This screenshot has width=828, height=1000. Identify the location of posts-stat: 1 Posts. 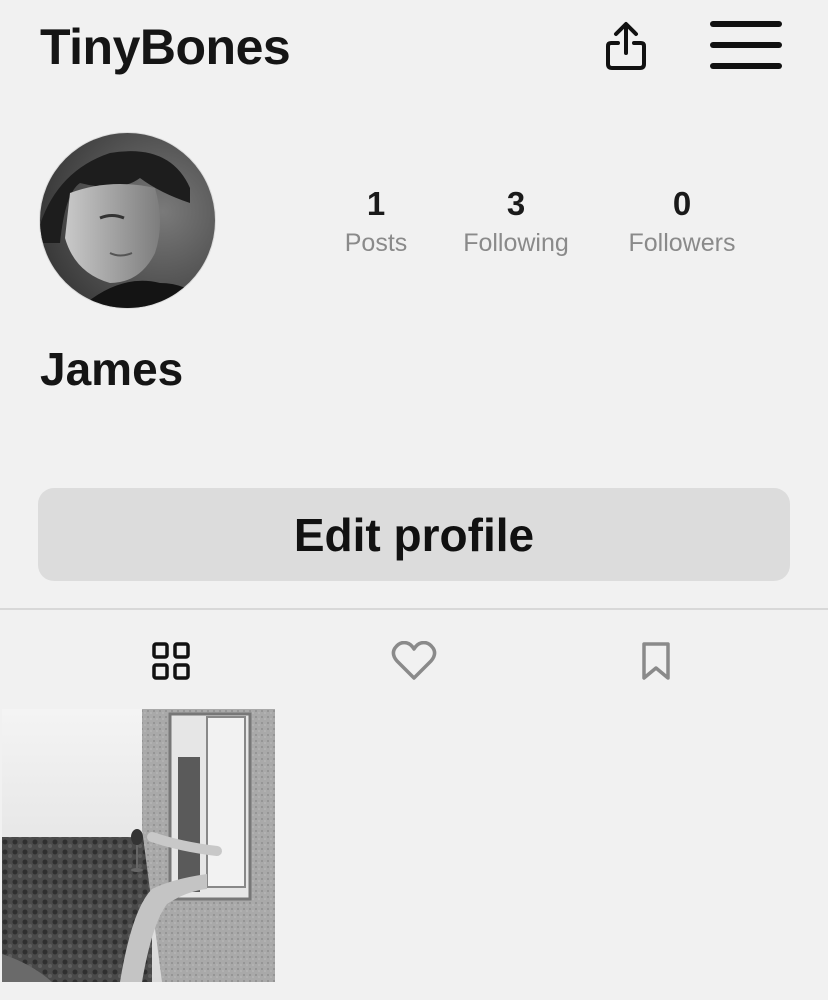
(376, 223).